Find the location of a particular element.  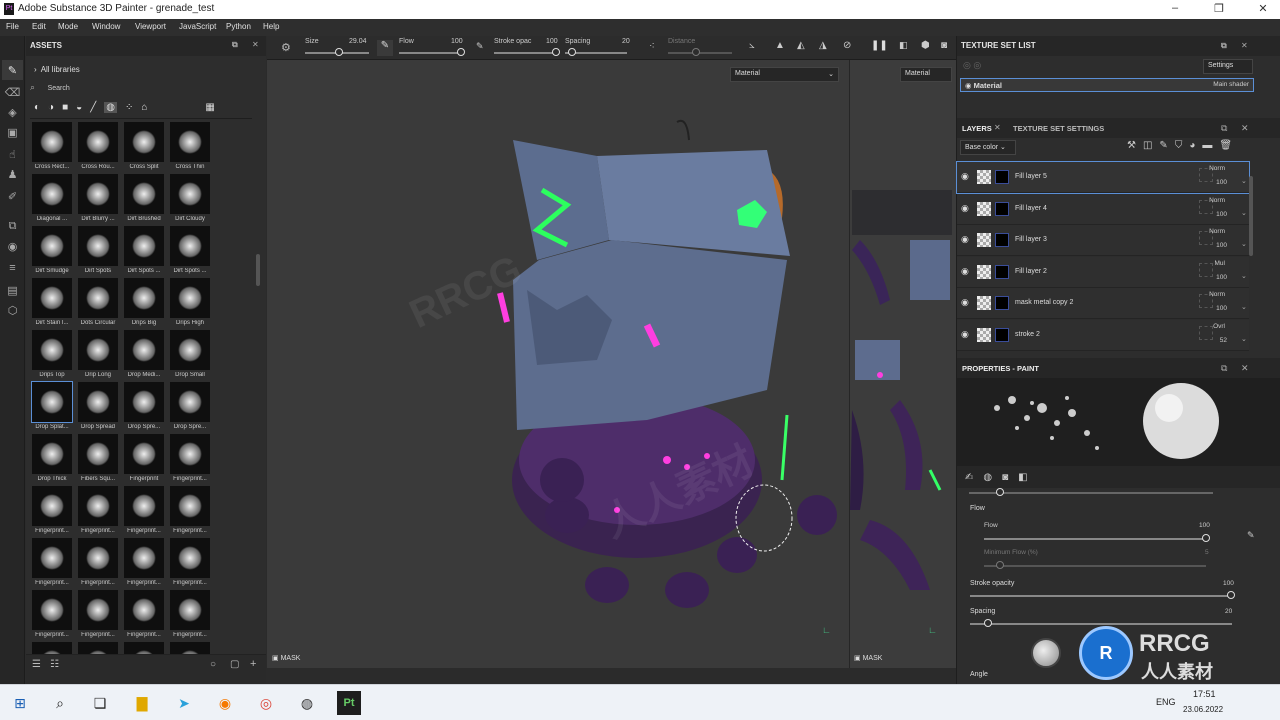

hide-icon: ⊘ is located at coordinates (847, 45).